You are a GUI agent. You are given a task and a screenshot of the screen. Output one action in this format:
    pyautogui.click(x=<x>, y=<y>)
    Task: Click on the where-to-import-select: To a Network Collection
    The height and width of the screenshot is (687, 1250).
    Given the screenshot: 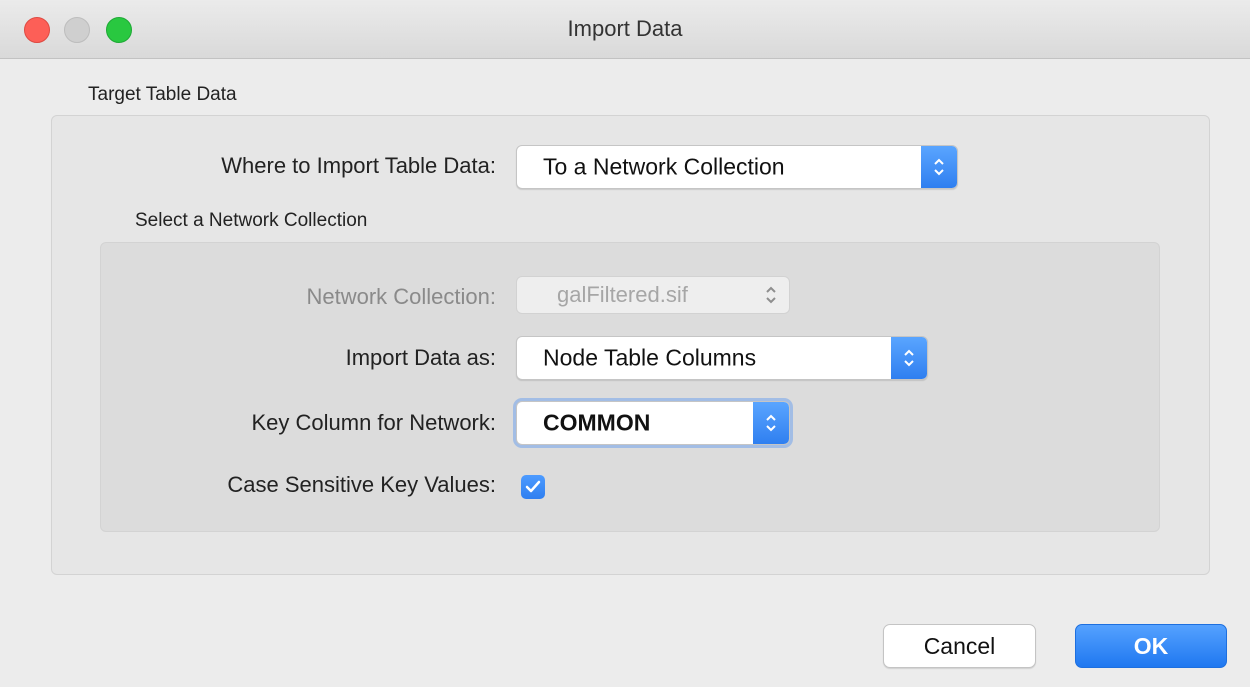 What is the action you would take?
    pyautogui.click(x=737, y=167)
    